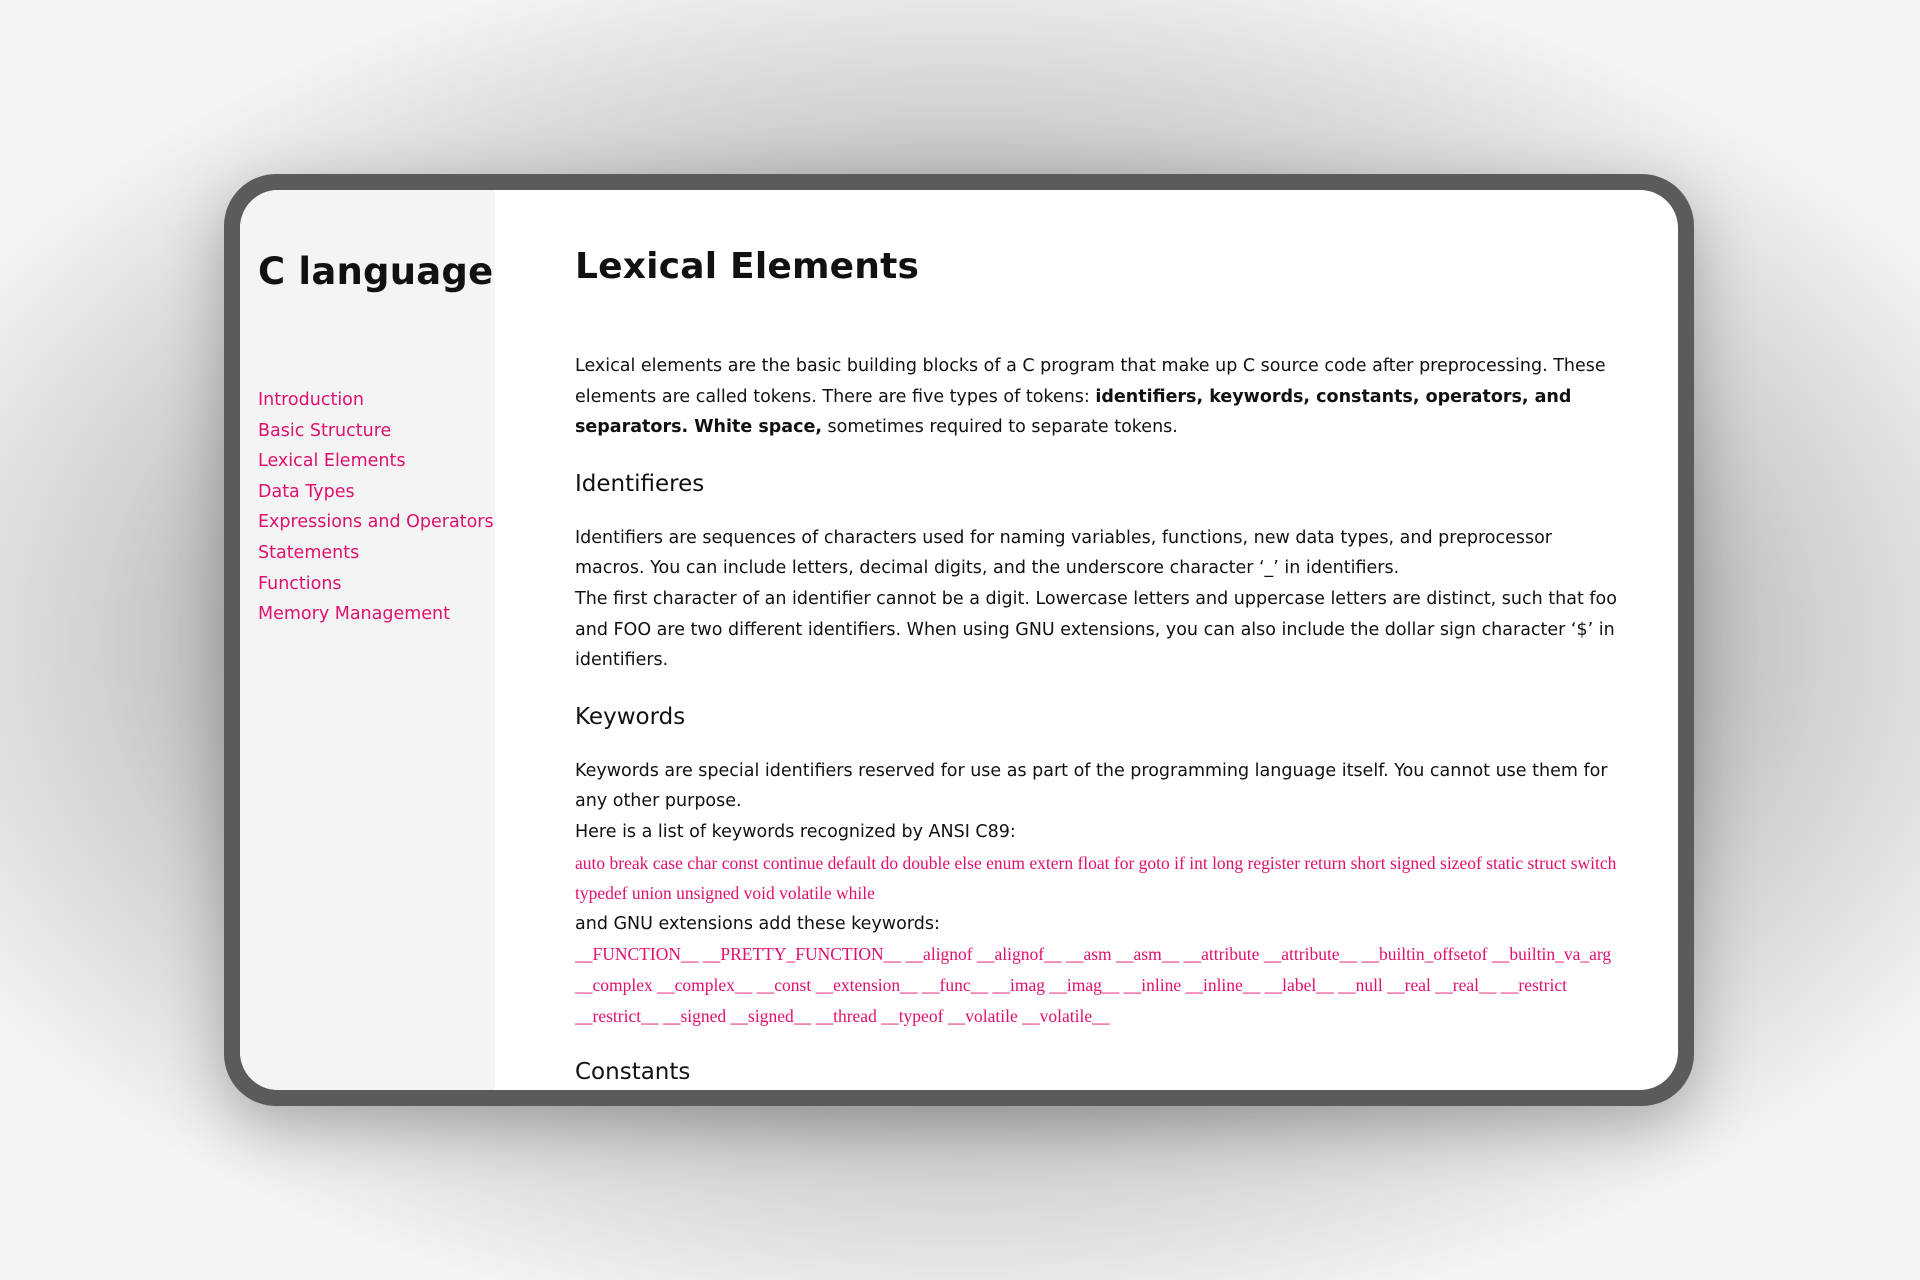  I want to click on nav-link-statements: Statements, so click(308, 553).